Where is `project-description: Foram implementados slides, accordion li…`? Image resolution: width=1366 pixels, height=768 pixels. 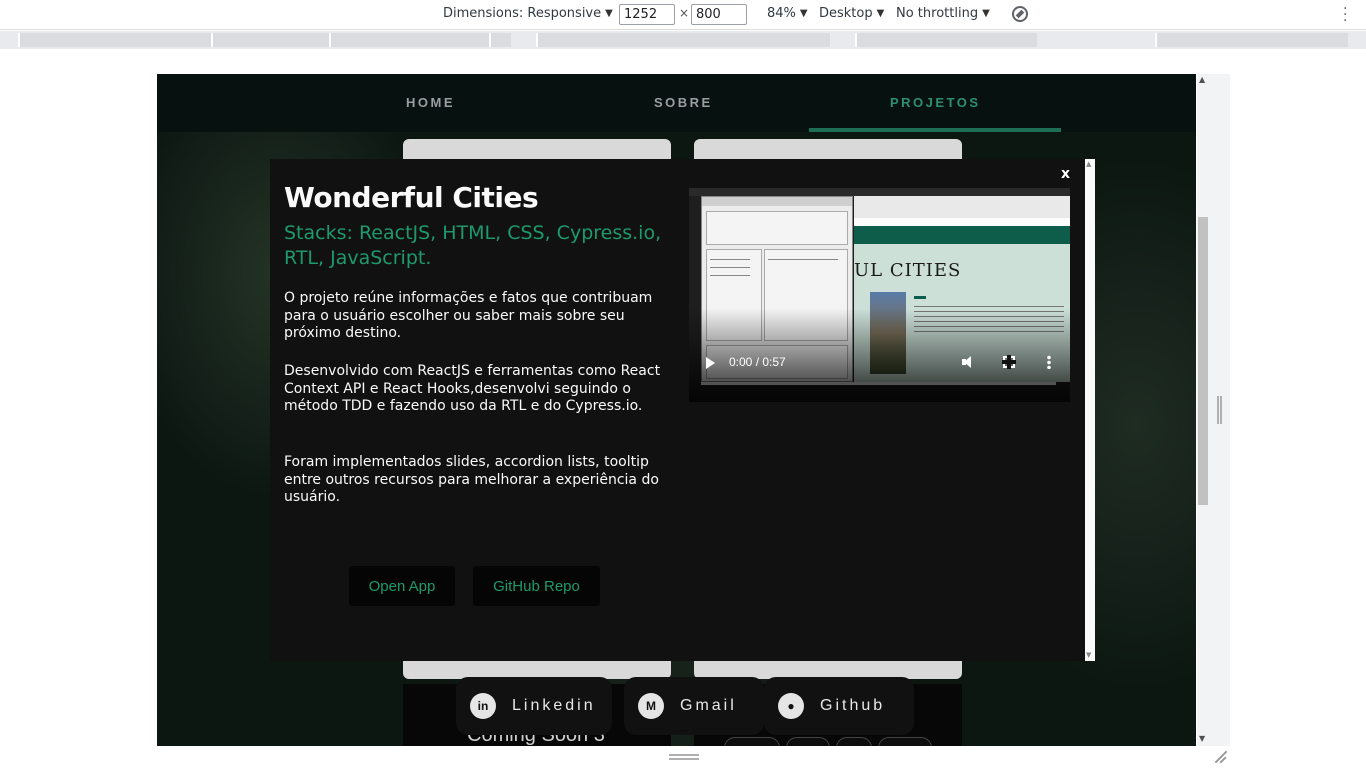 project-description: Foram implementados slides, accordion li… is located at coordinates (471, 480).